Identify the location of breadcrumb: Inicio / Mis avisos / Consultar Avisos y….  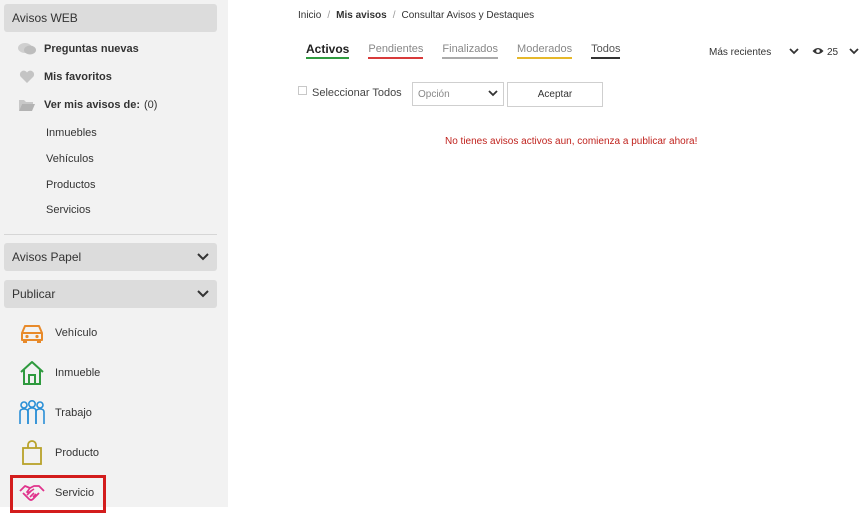
(416, 15).